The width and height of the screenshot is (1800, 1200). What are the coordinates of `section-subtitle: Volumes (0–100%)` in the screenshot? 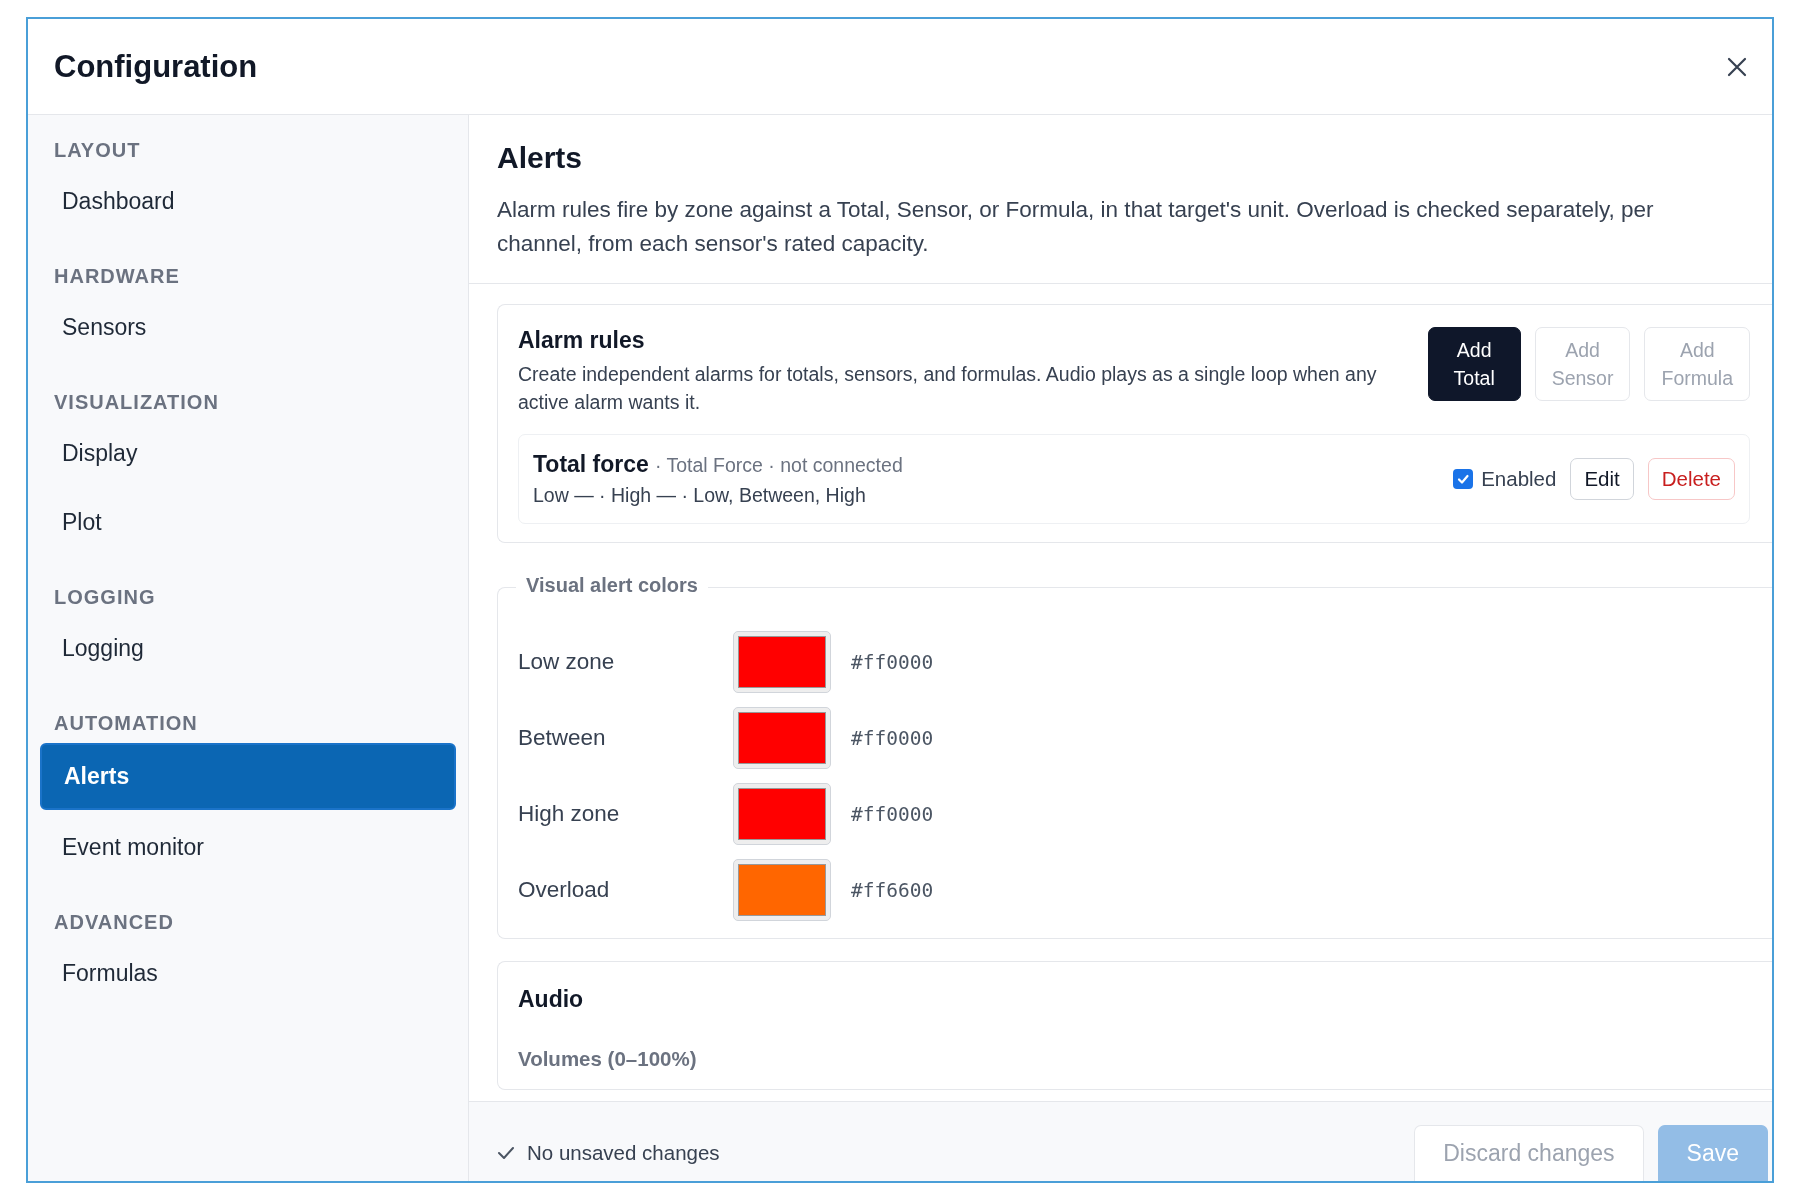 It's located at (608, 1059).